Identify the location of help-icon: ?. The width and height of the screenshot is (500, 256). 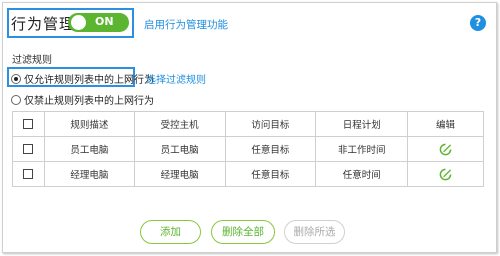
(478, 23).